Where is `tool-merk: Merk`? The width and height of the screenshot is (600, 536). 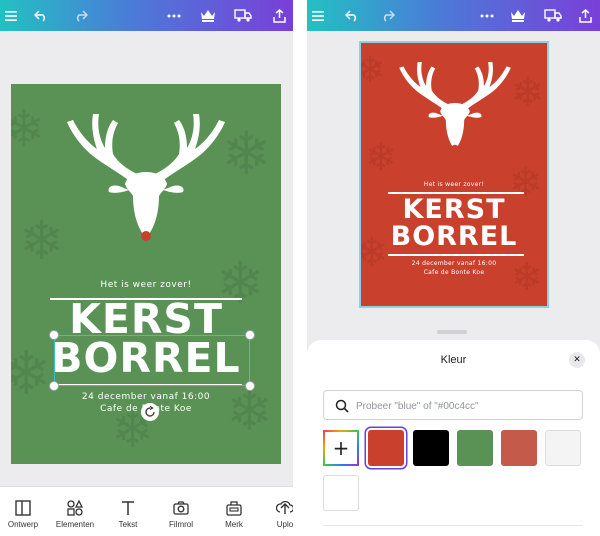 tool-merk: Merk is located at coordinates (234, 511).